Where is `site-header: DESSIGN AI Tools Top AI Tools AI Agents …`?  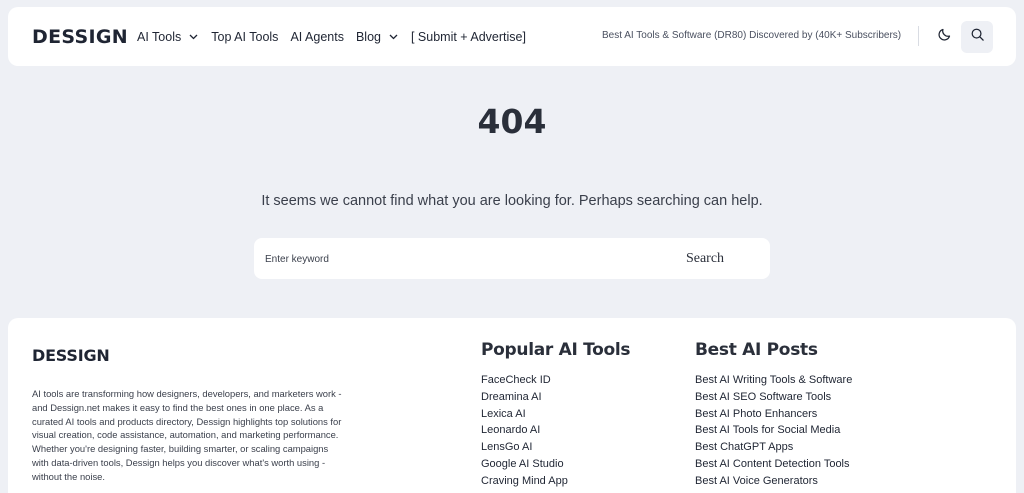
site-header: DESSIGN AI Tools Top AI Tools AI Agents … is located at coordinates (512, 36).